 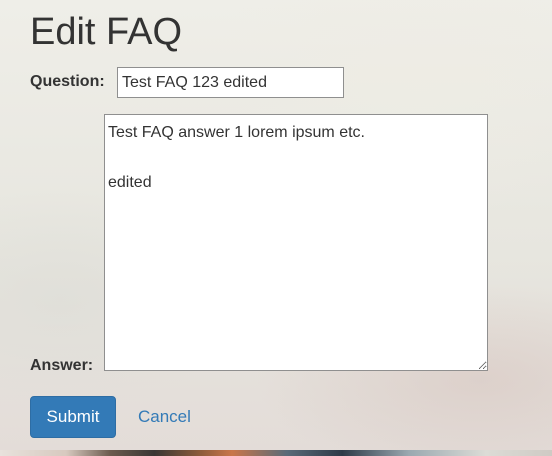 What do you see at coordinates (276, 453) in the screenshot?
I see `background-strip` at bounding box center [276, 453].